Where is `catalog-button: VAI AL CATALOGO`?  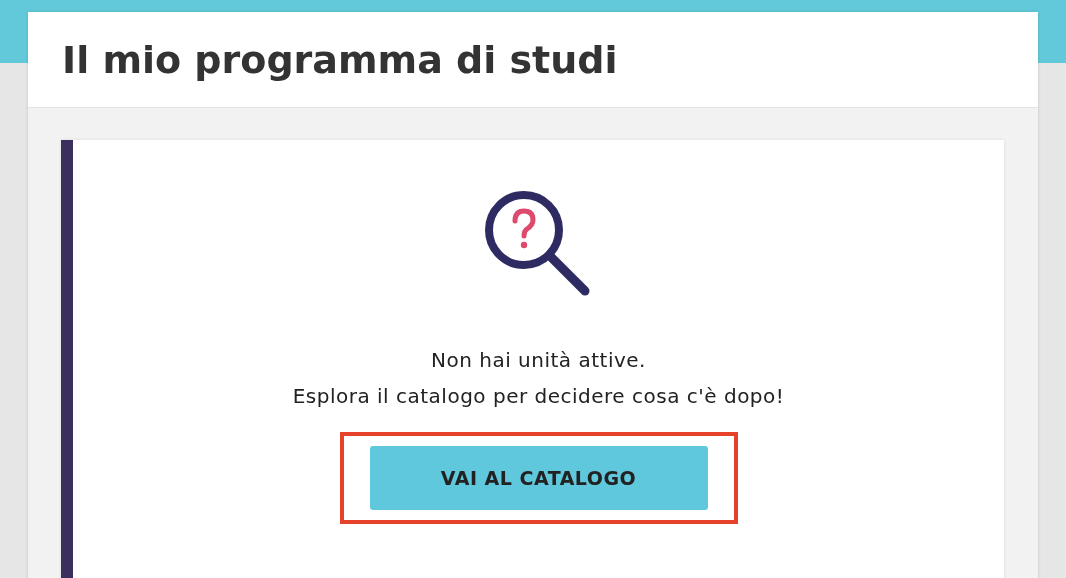 catalog-button: VAI AL CATALOGO is located at coordinates (538, 478).